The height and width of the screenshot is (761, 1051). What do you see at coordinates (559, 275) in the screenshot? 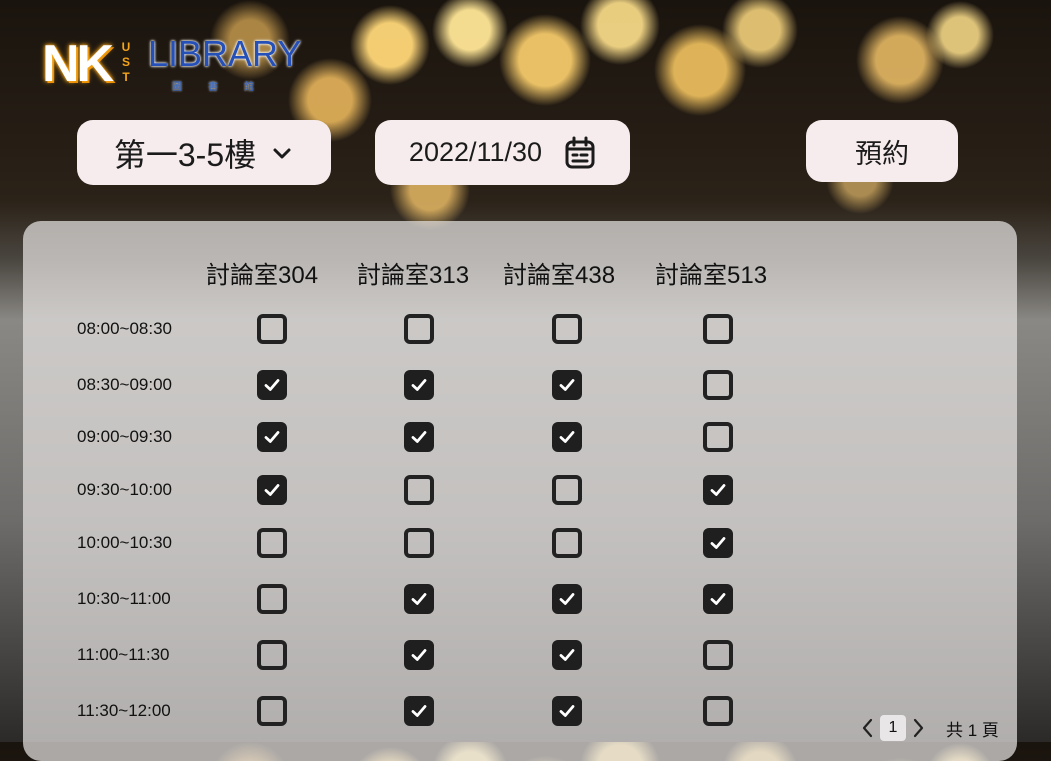
I see `room-header-438: 討論室438` at bounding box center [559, 275].